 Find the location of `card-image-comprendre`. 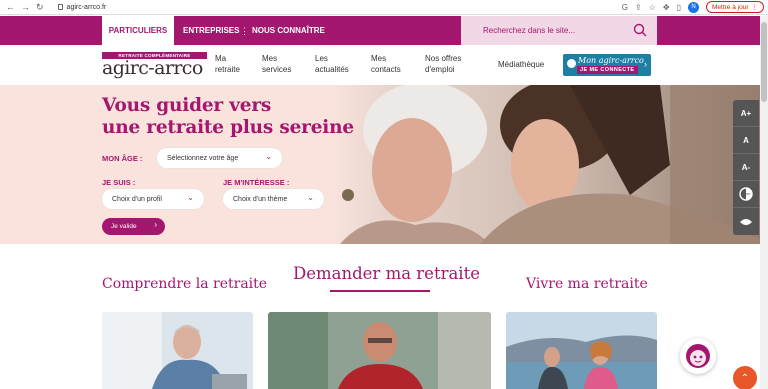

card-image-comprendre is located at coordinates (177, 350).